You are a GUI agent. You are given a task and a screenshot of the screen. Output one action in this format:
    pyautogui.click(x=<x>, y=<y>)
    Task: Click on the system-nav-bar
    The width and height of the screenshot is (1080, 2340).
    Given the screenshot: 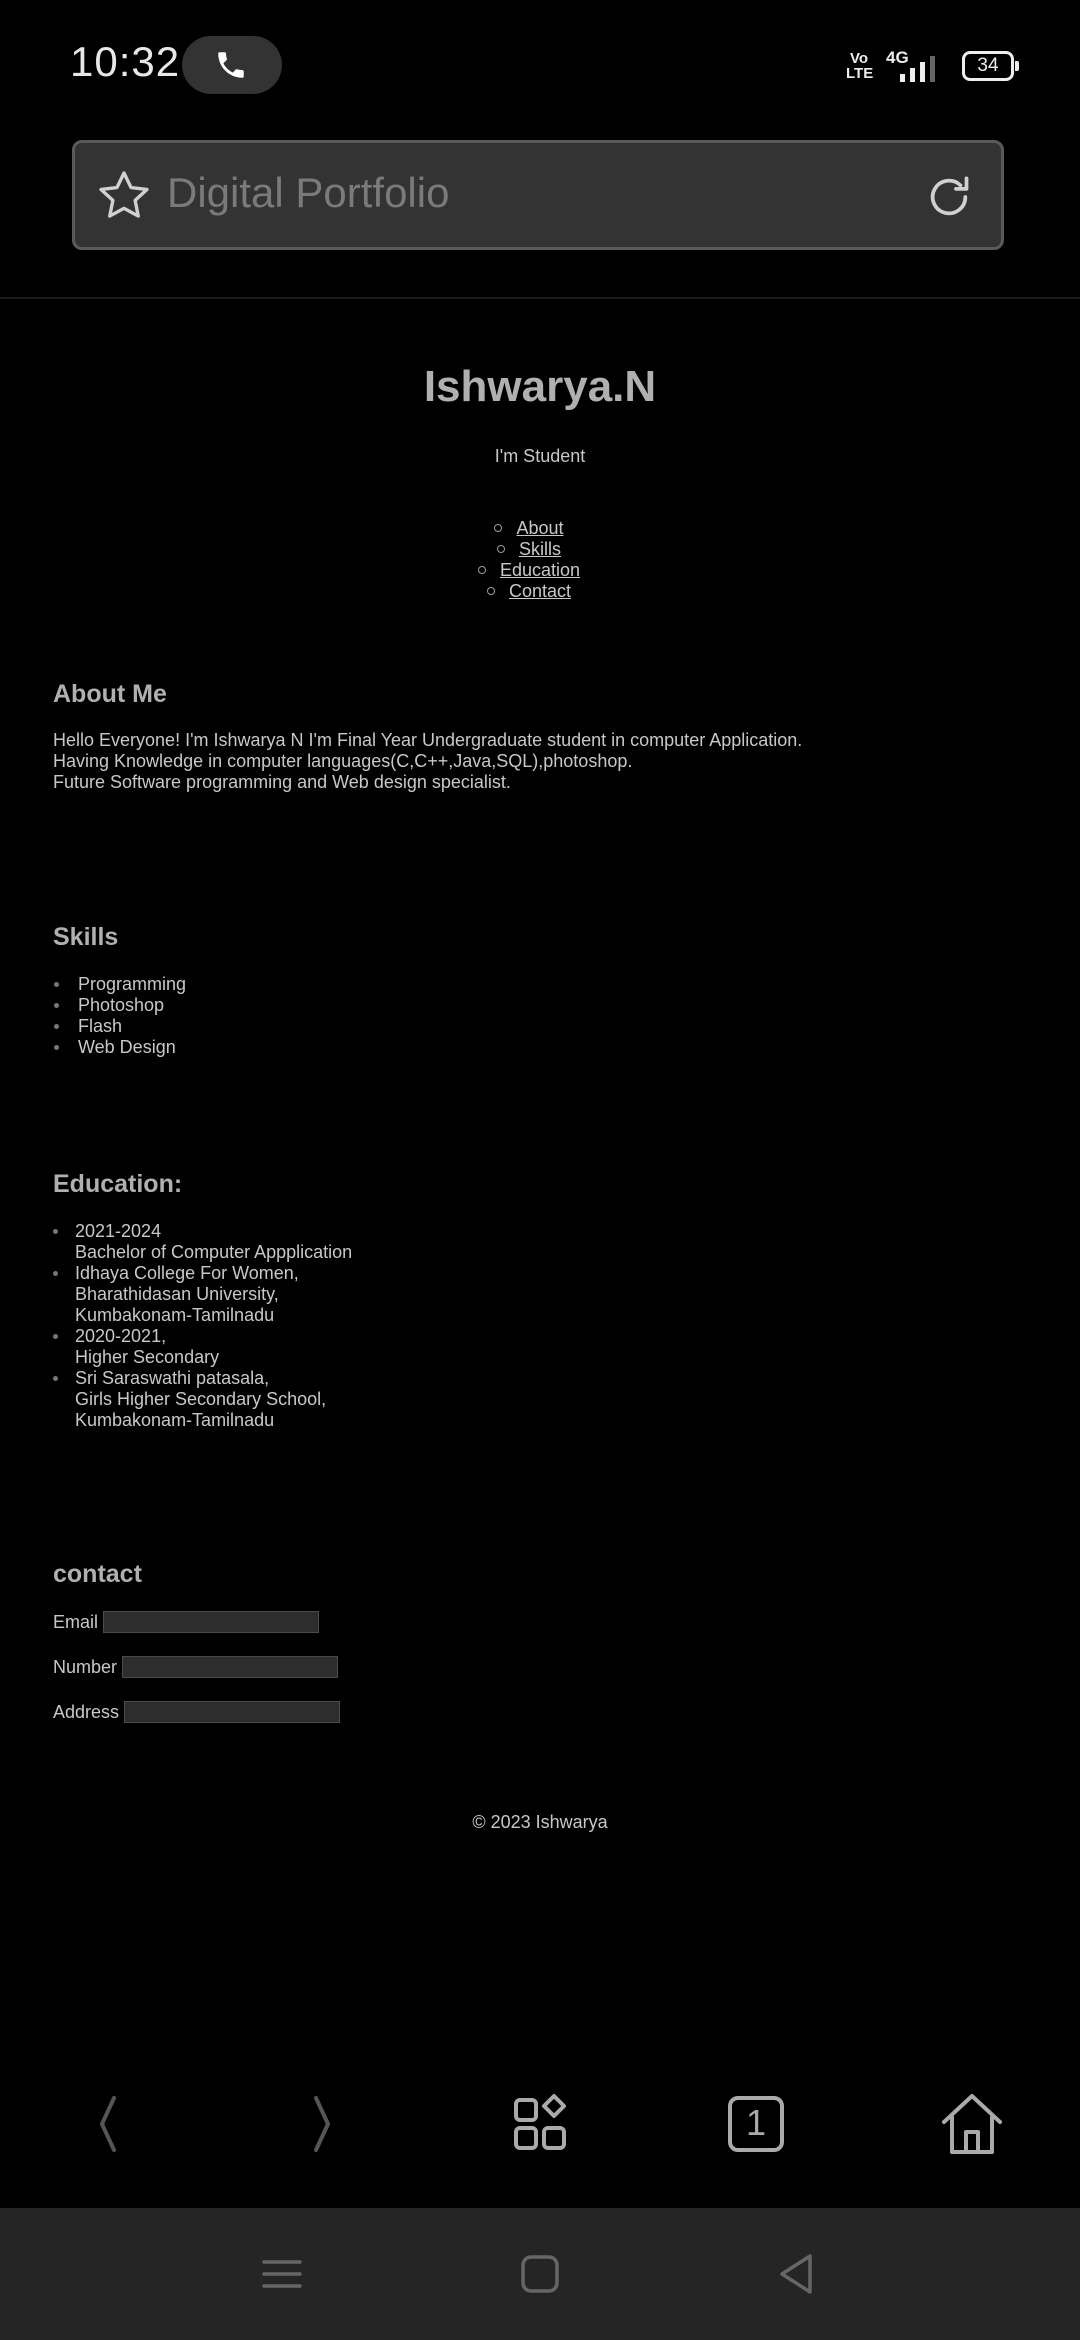 What is the action you would take?
    pyautogui.click(x=540, y=2274)
    